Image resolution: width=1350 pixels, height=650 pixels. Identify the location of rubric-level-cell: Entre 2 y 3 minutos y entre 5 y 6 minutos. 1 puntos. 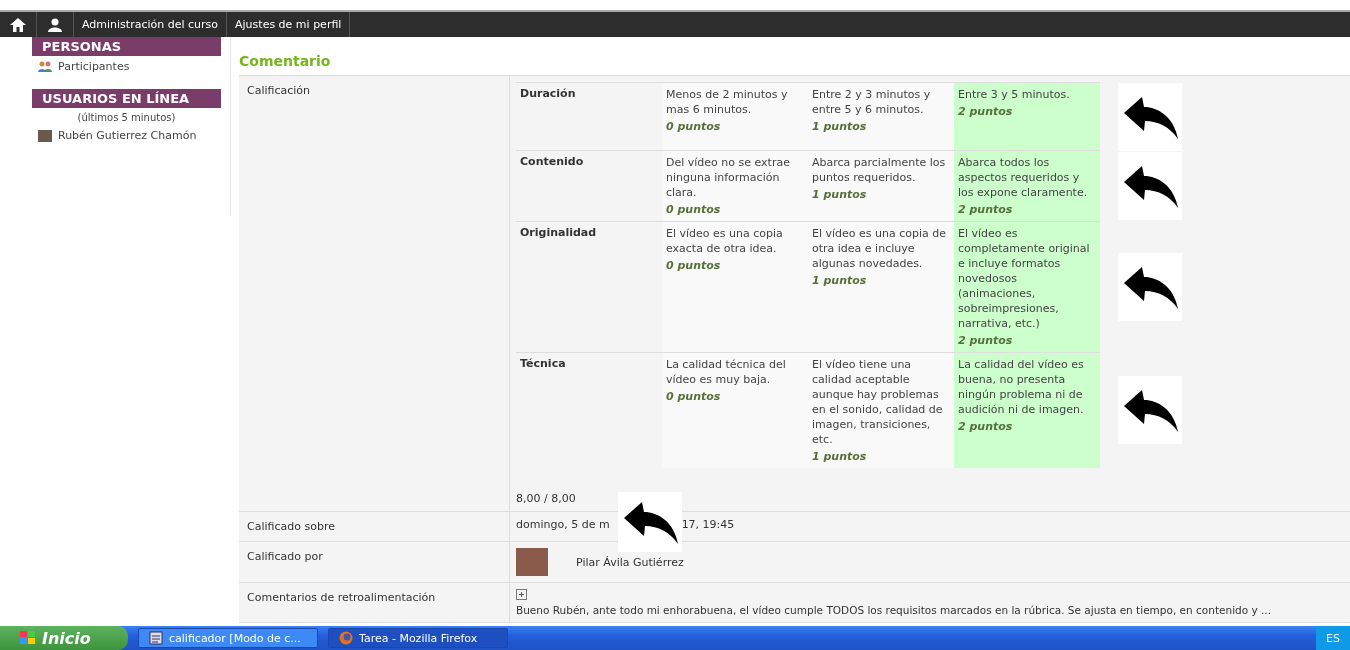
(881, 116).